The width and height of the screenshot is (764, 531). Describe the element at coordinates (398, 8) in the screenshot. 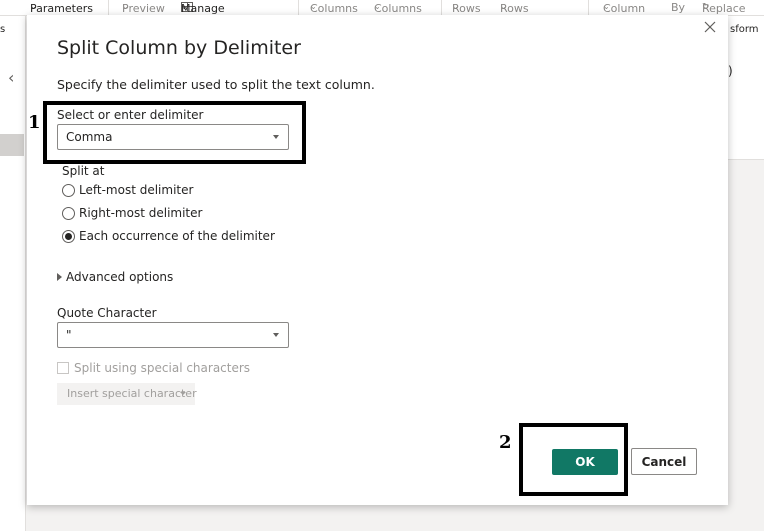

I see `ribbon-columns-2-label: Columns` at that location.